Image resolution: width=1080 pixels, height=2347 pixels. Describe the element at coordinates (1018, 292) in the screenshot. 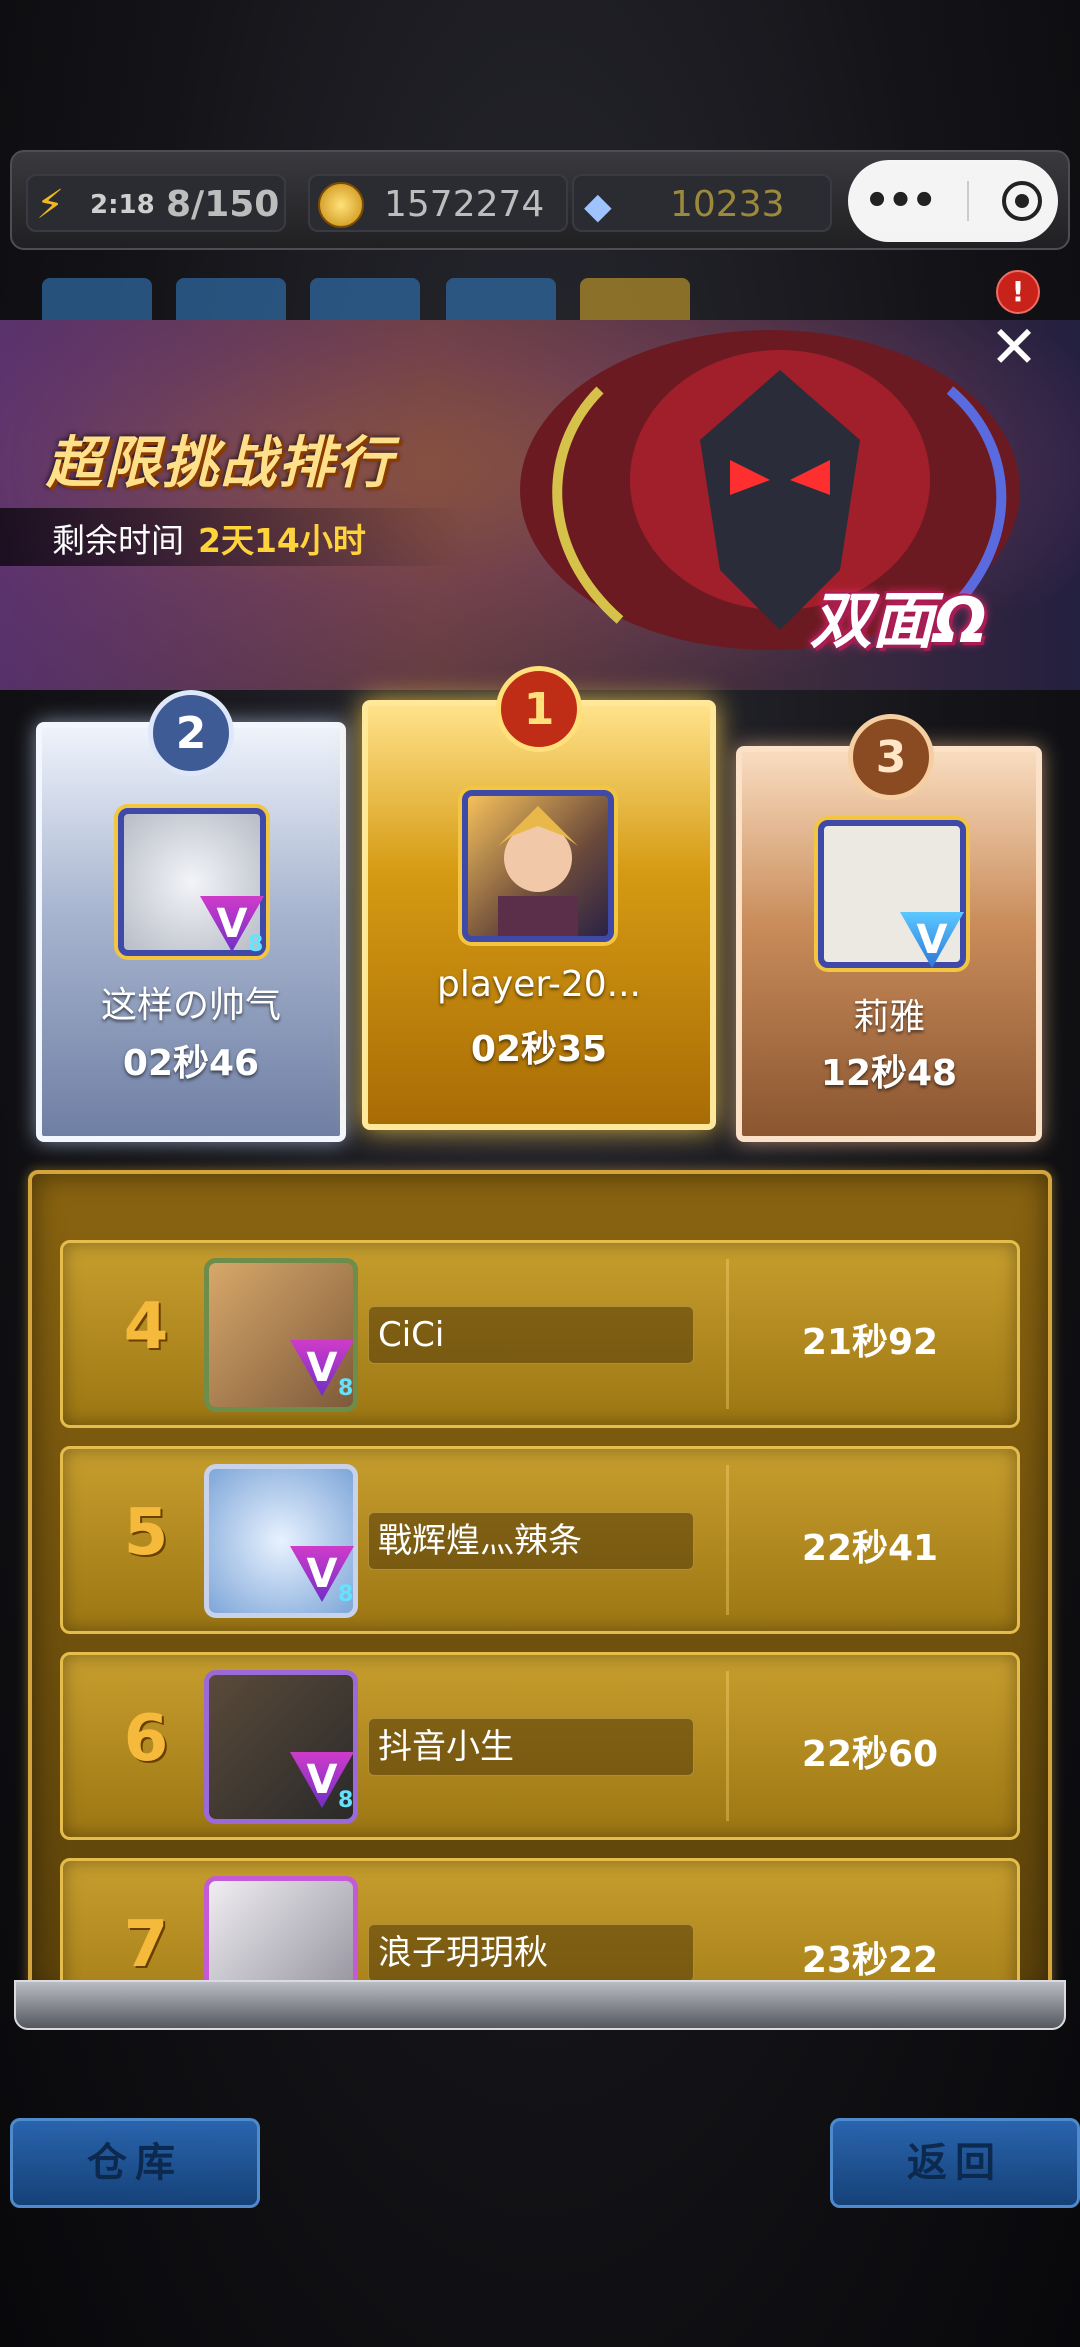

I see `alert-badge: !` at that location.